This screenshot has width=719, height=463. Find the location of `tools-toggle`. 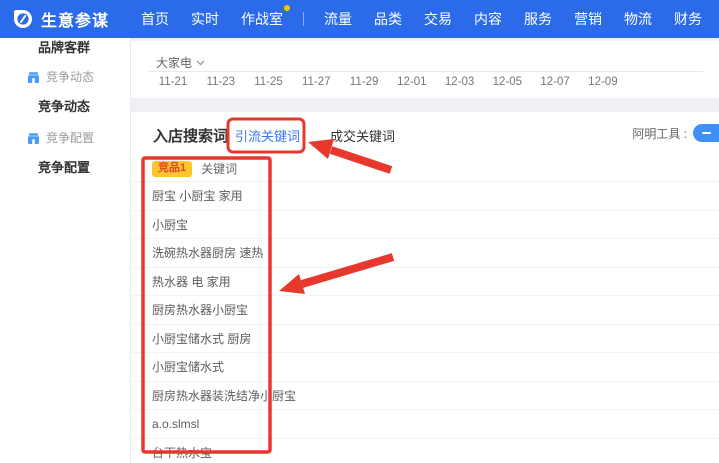

tools-toggle is located at coordinates (706, 133).